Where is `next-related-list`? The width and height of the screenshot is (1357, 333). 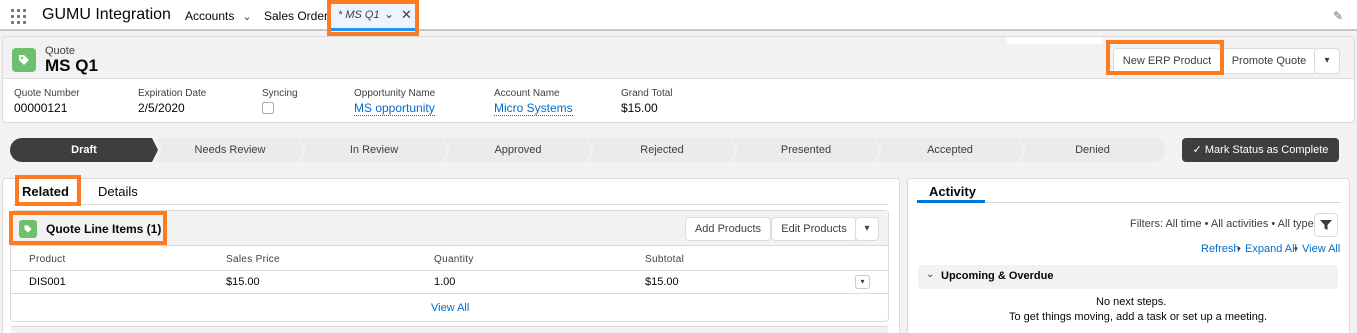 next-related-list is located at coordinates (449, 329).